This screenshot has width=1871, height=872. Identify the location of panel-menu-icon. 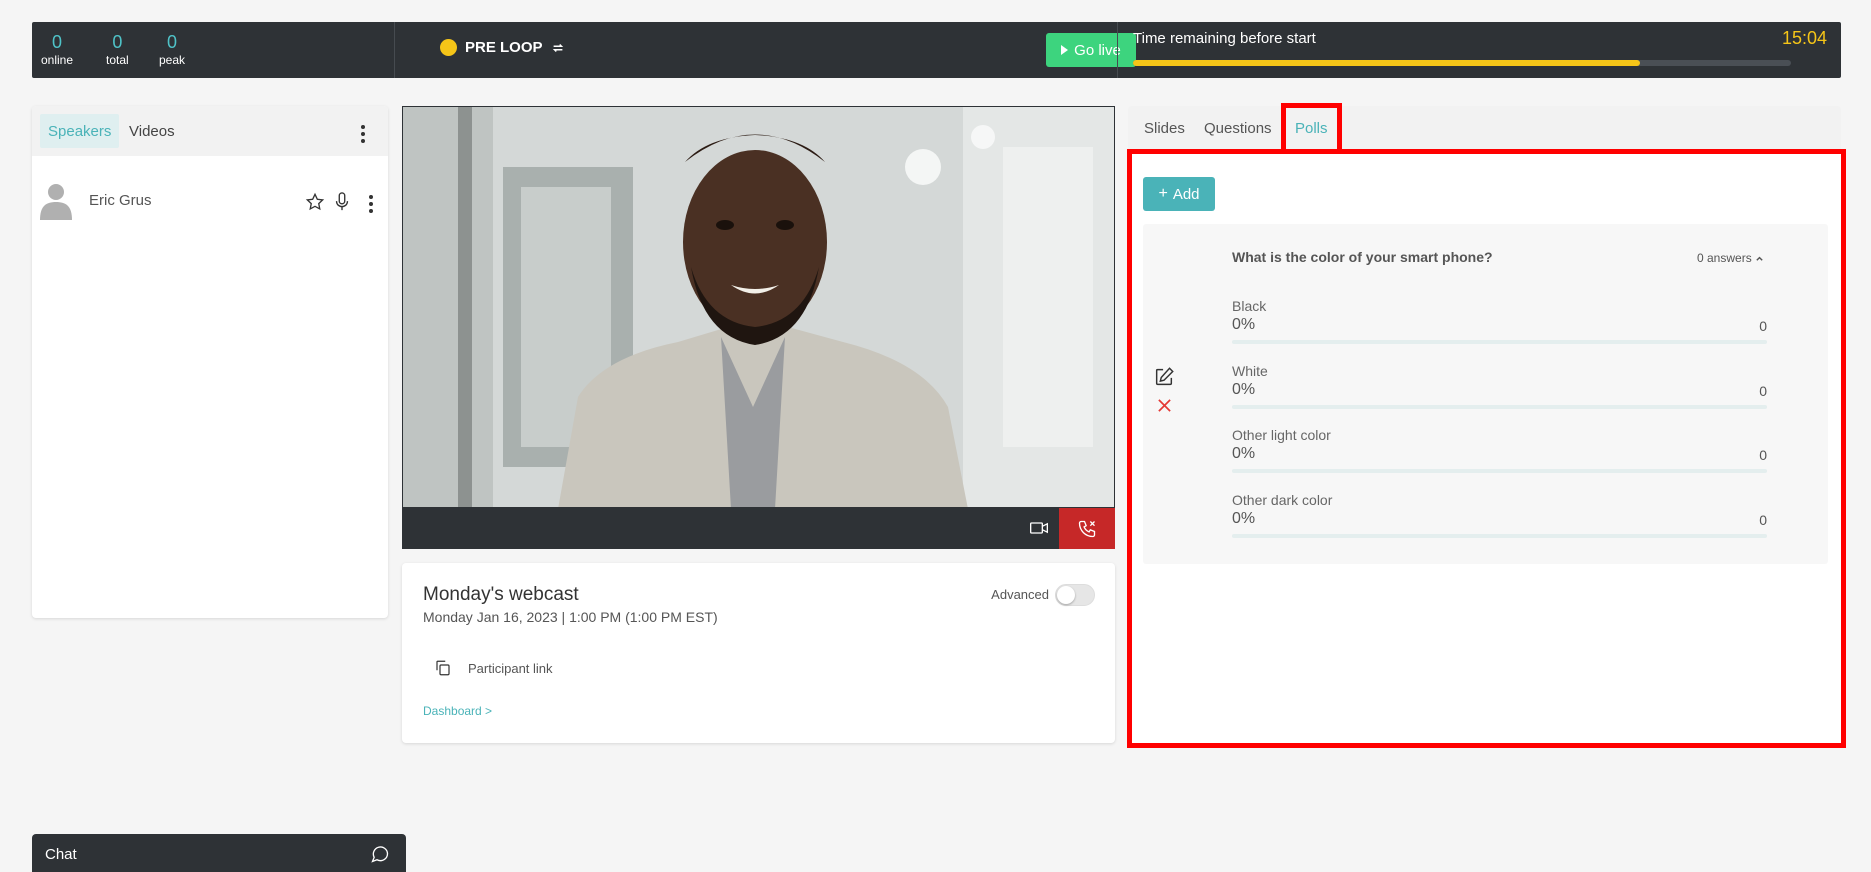
(363, 134).